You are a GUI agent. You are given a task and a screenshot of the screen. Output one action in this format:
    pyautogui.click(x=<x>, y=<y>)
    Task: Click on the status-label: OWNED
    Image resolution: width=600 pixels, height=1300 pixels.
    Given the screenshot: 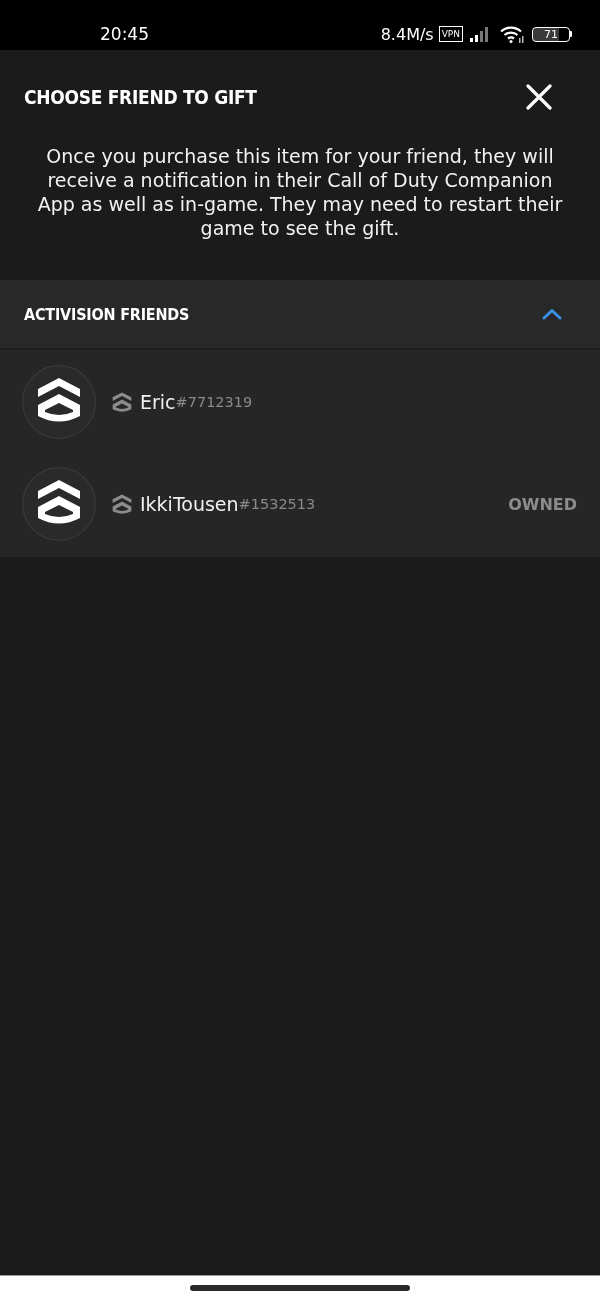 What is the action you would take?
    pyautogui.click(x=542, y=504)
    